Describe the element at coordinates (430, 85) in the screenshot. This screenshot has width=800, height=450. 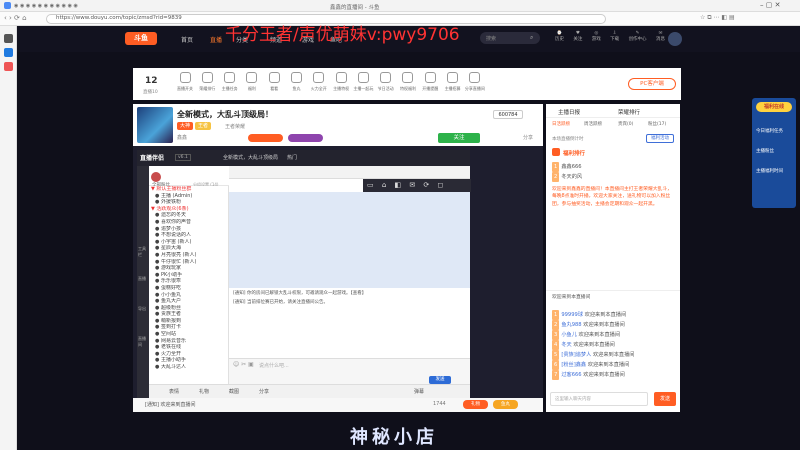
I see `info-item: 开播提醒` at that location.